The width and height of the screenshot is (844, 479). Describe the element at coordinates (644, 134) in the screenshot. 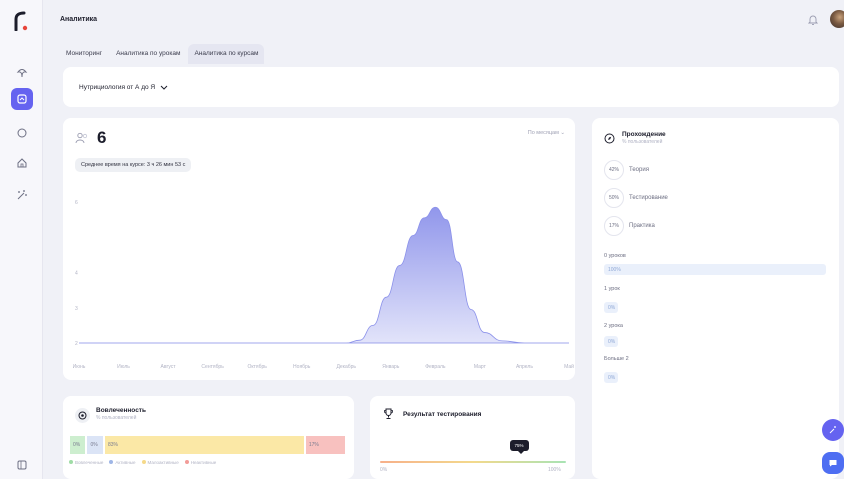

I see `passing-title: Прохождение` at that location.